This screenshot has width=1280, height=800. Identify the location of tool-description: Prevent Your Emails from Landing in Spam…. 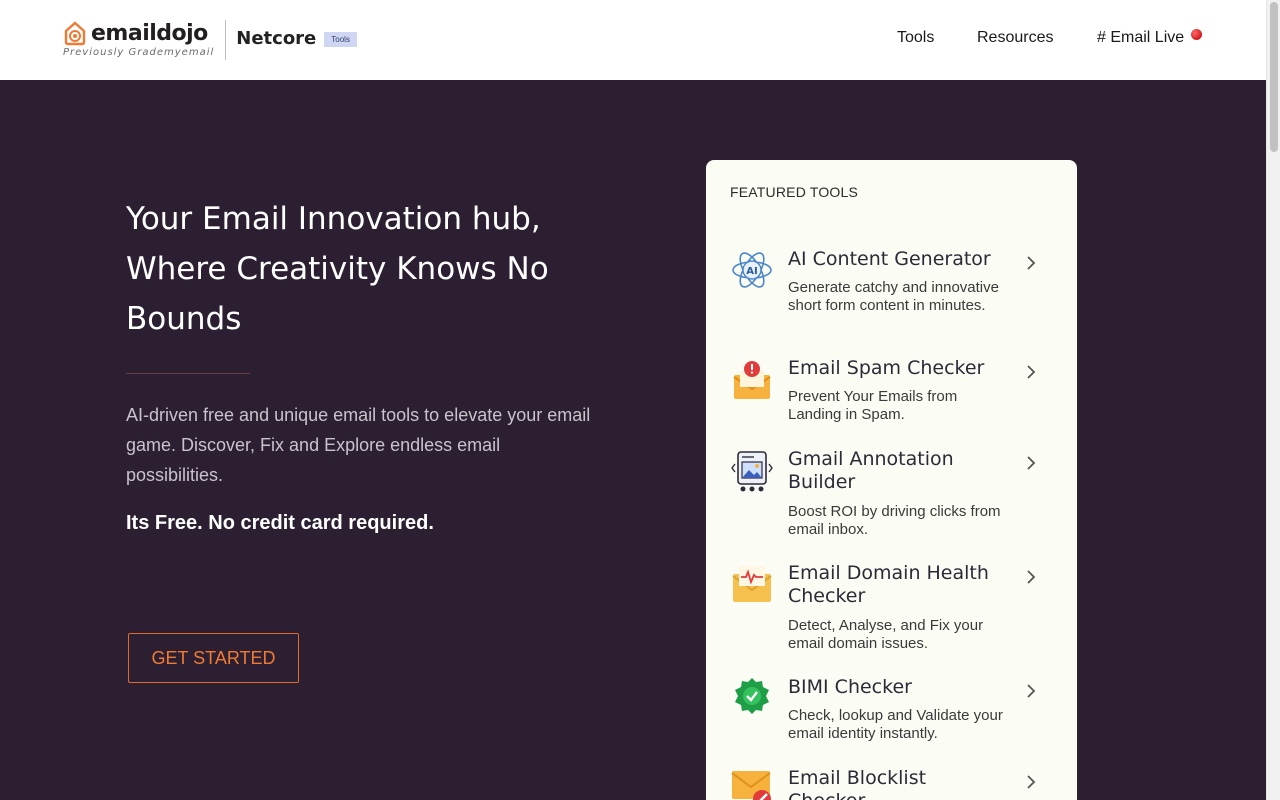
(873, 405).